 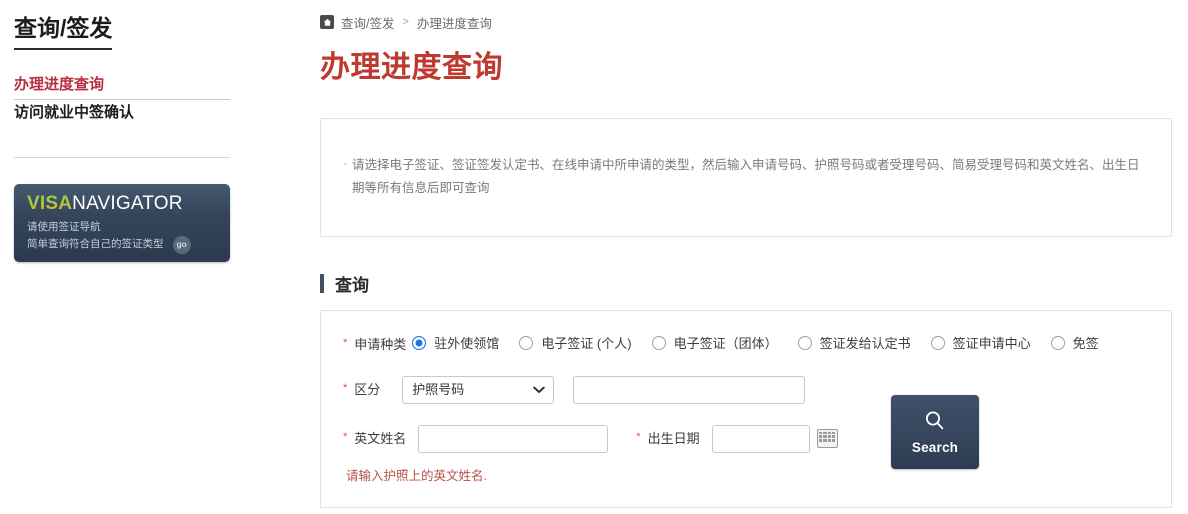 What do you see at coordinates (827, 436) in the screenshot?
I see `calendar-icon-grid` at bounding box center [827, 436].